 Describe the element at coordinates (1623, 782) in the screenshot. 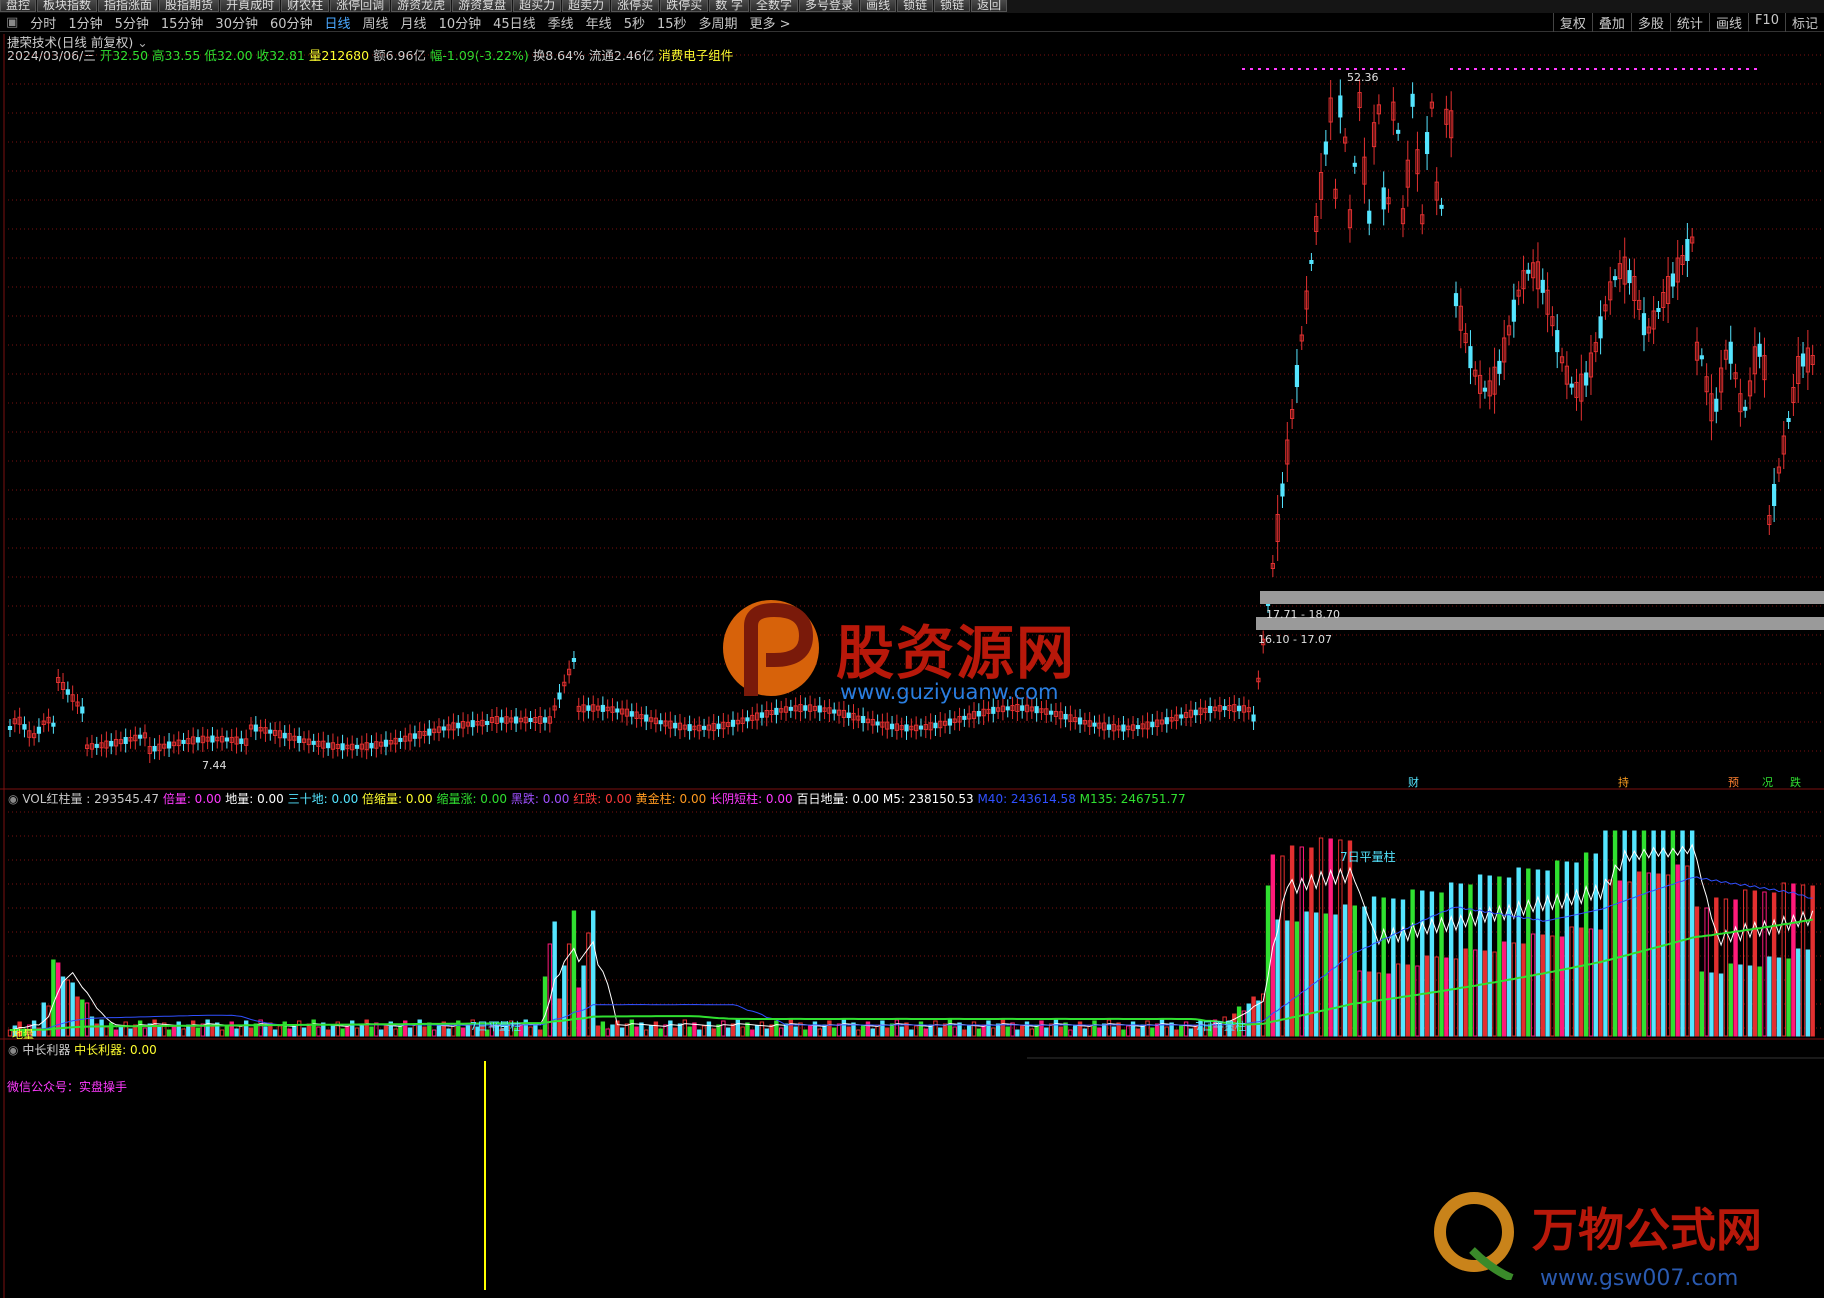

I see `event-marker: 持` at that location.